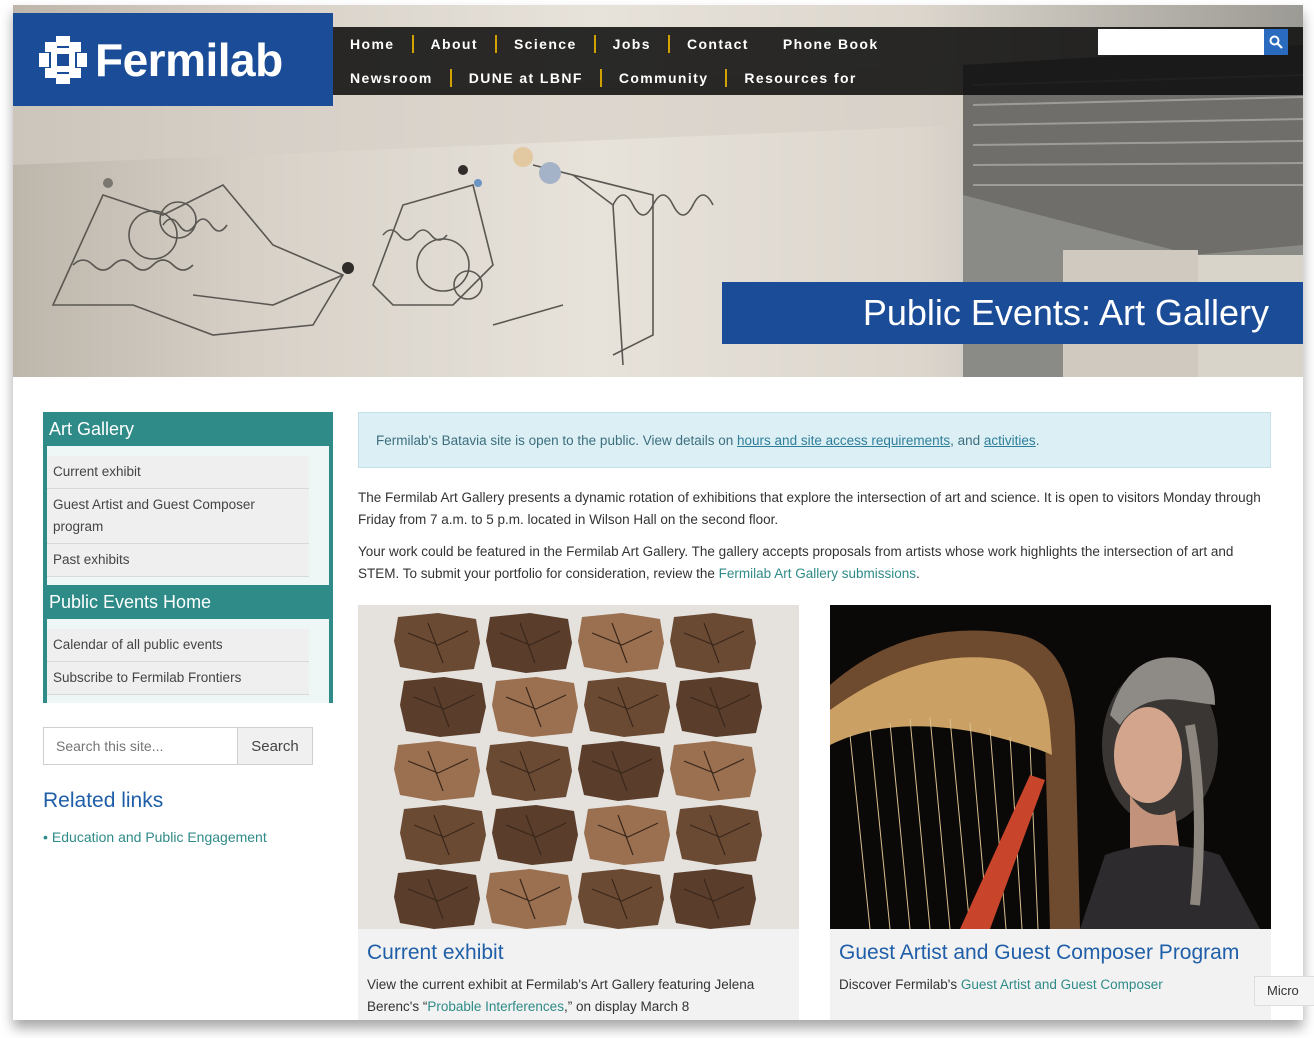 The image size is (1314, 1038). What do you see at coordinates (546, 44) in the screenshot?
I see `nav-science: Science` at bounding box center [546, 44].